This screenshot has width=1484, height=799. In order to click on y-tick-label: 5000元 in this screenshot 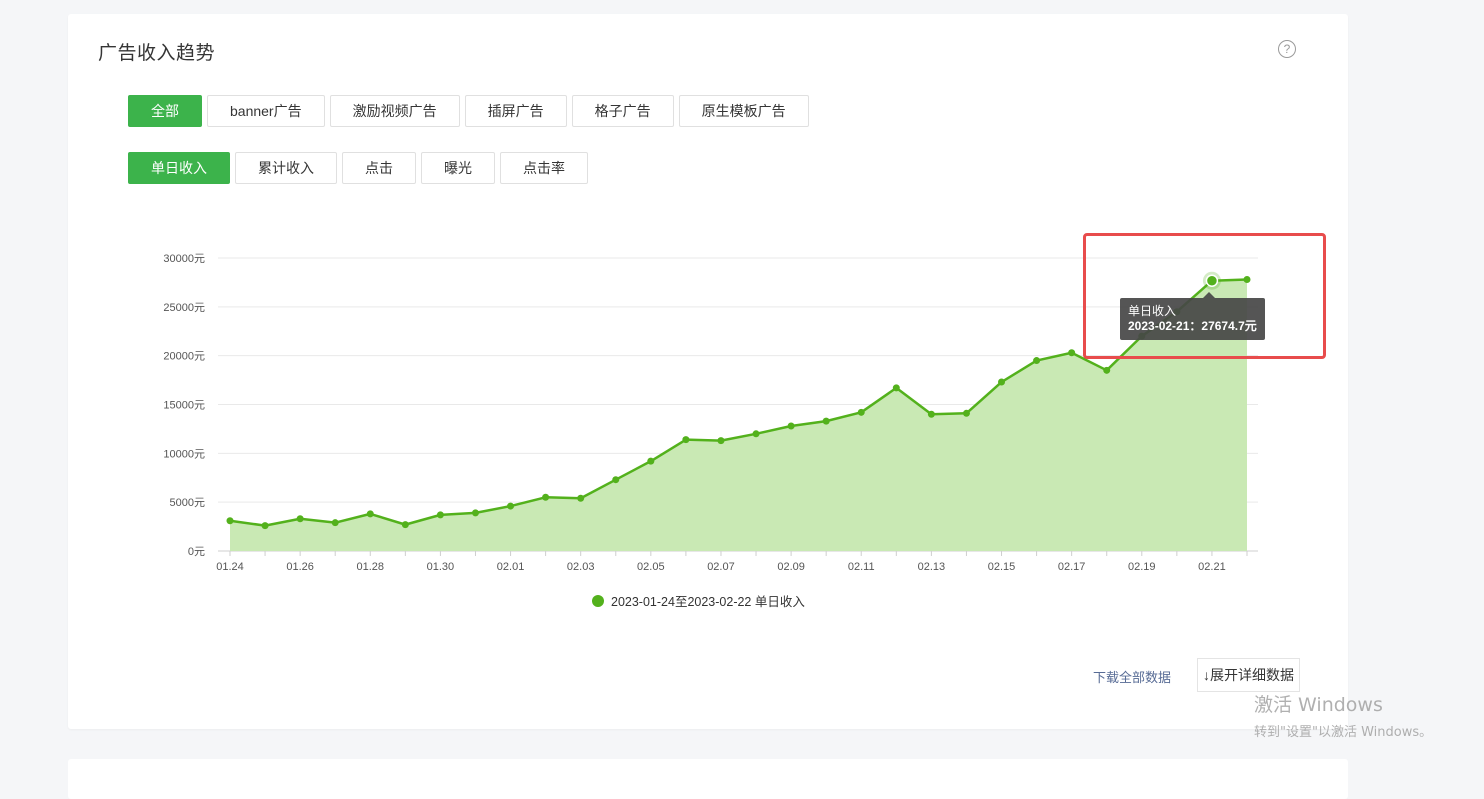, I will do `click(187, 503)`.